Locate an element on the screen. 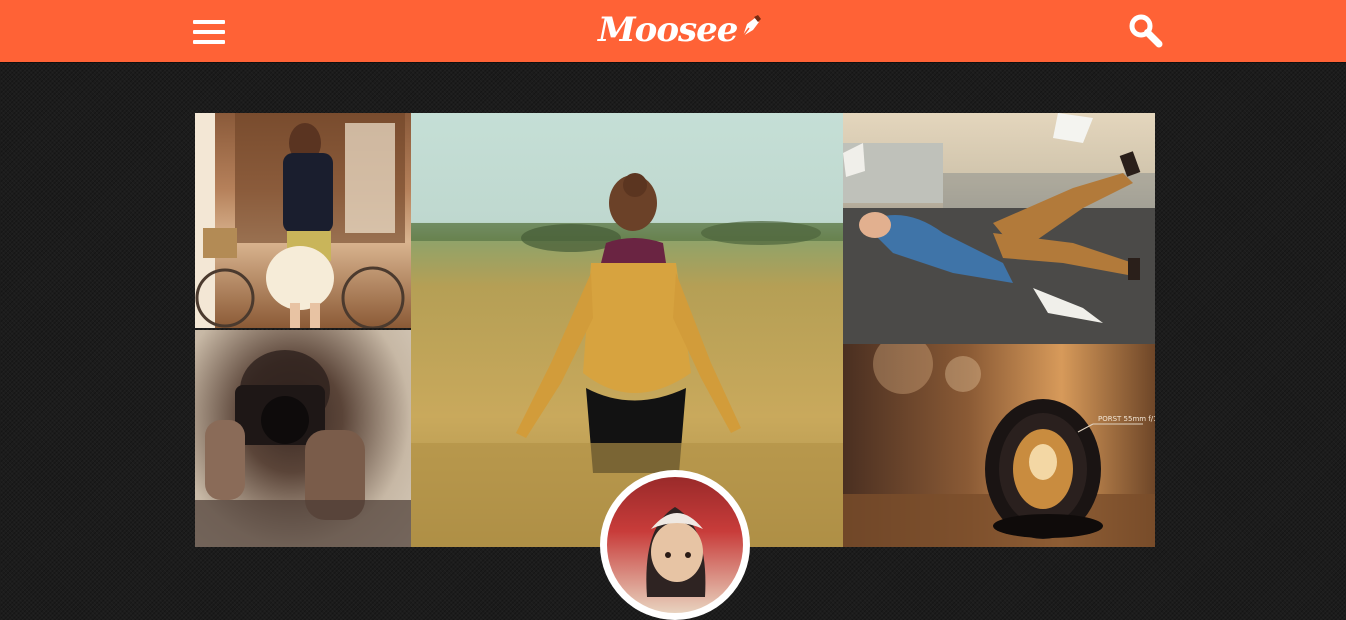  hamburger-menu-icon is located at coordinates (209, 32).